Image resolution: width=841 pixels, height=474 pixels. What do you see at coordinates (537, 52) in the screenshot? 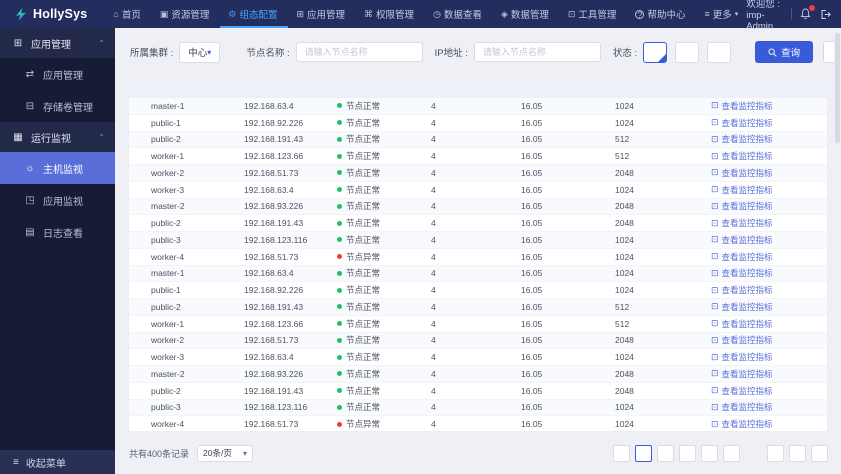
I see `ip-input` at bounding box center [537, 52].